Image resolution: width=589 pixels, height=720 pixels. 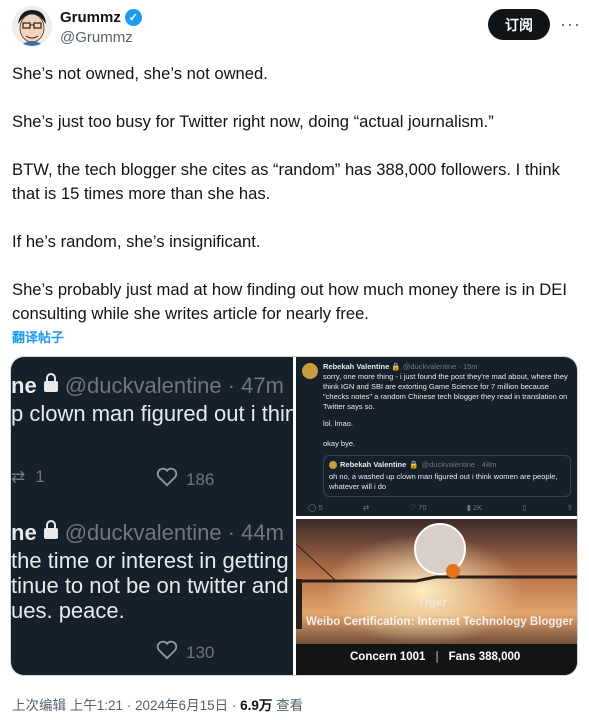 What do you see at coordinates (333, 465) in the screenshot?
I see `rv-quote-avatar` at bounding box center [333, 465].